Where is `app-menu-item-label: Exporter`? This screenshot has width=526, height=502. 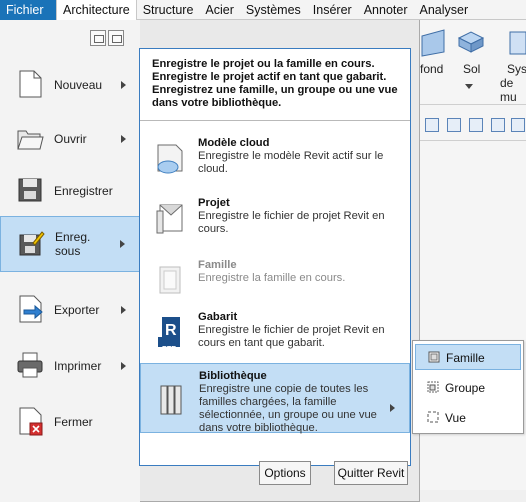
app-menu-item-label: Exporter is located at coordinates (77, 310).